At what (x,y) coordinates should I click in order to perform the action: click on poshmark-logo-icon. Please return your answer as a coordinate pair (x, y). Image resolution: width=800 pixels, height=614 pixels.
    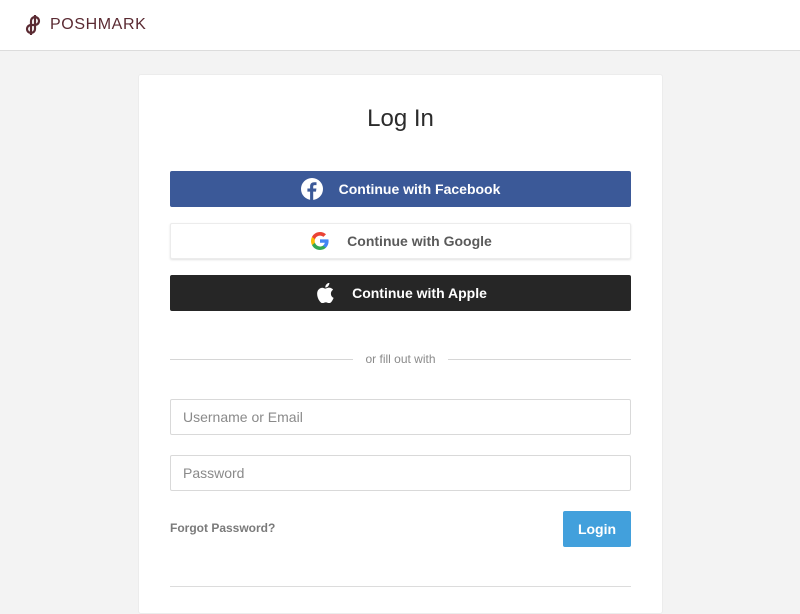
    Looking at the image, I should click on (33, 25).